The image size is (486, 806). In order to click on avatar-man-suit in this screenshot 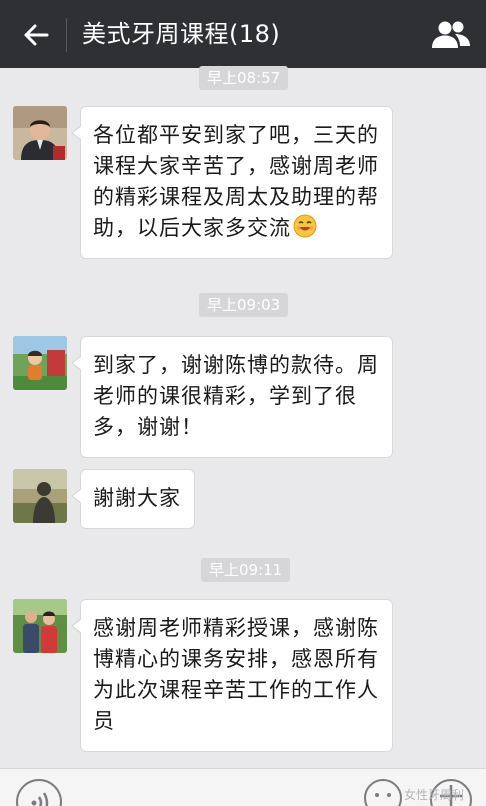, I will do `click(40, 133)`.